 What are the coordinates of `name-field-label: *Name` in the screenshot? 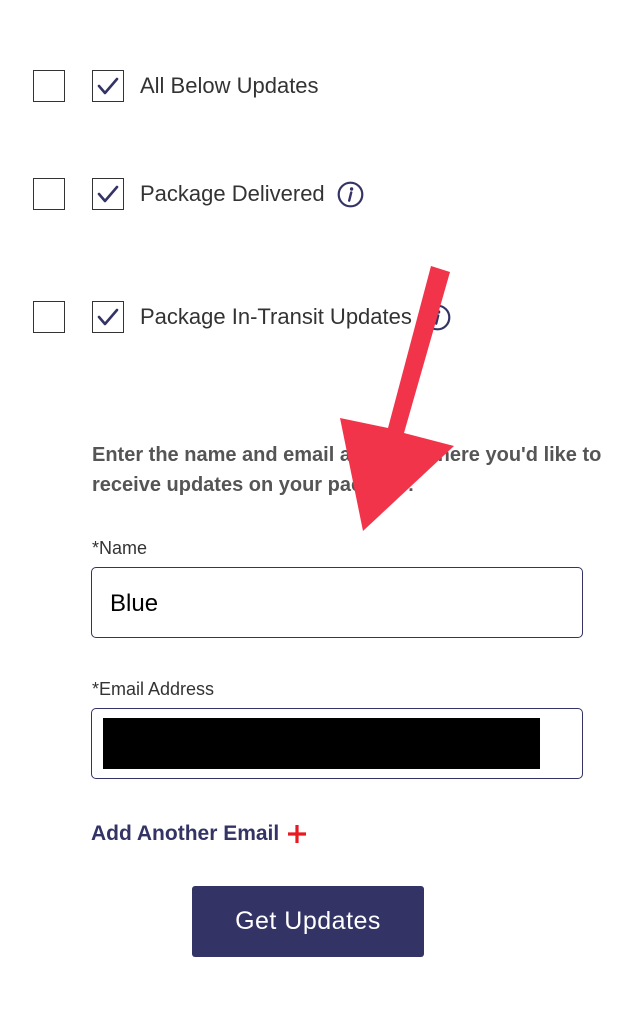 It's located at (120, 548).